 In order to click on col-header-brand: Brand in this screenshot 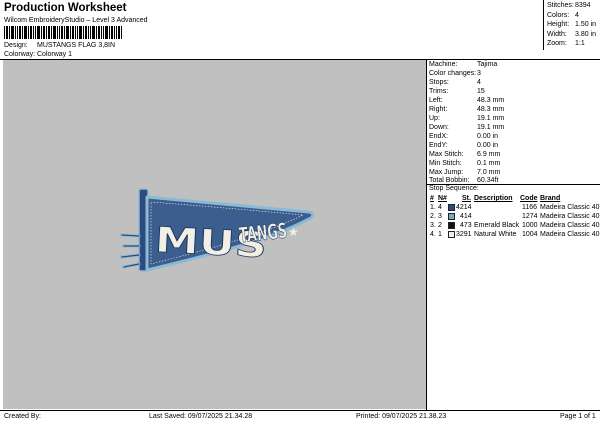, I will do `click(550, 198)`.